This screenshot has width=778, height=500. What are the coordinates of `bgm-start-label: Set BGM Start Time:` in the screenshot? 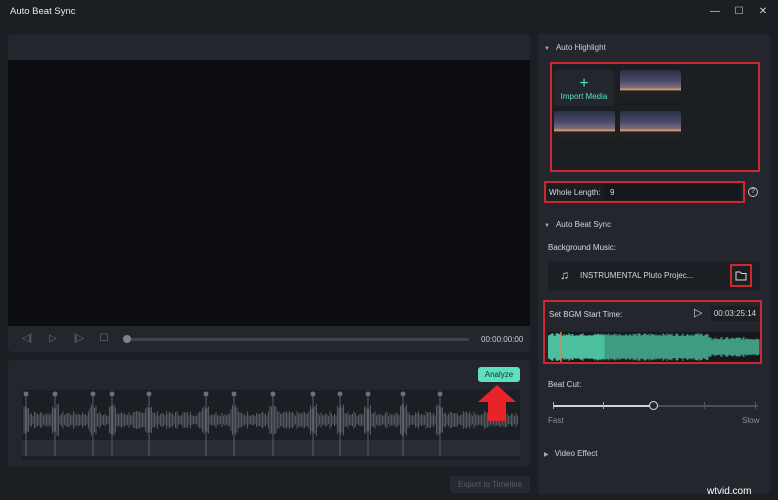 It's located at (586, 314).